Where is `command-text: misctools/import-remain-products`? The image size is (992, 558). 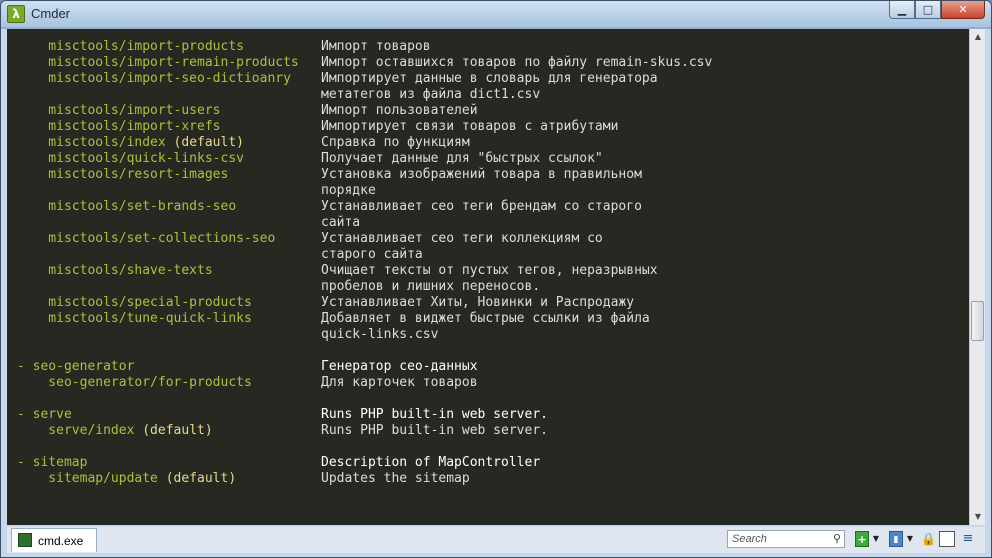 command-text: misctools/import-remain-products is located at coordinates (158, 62).